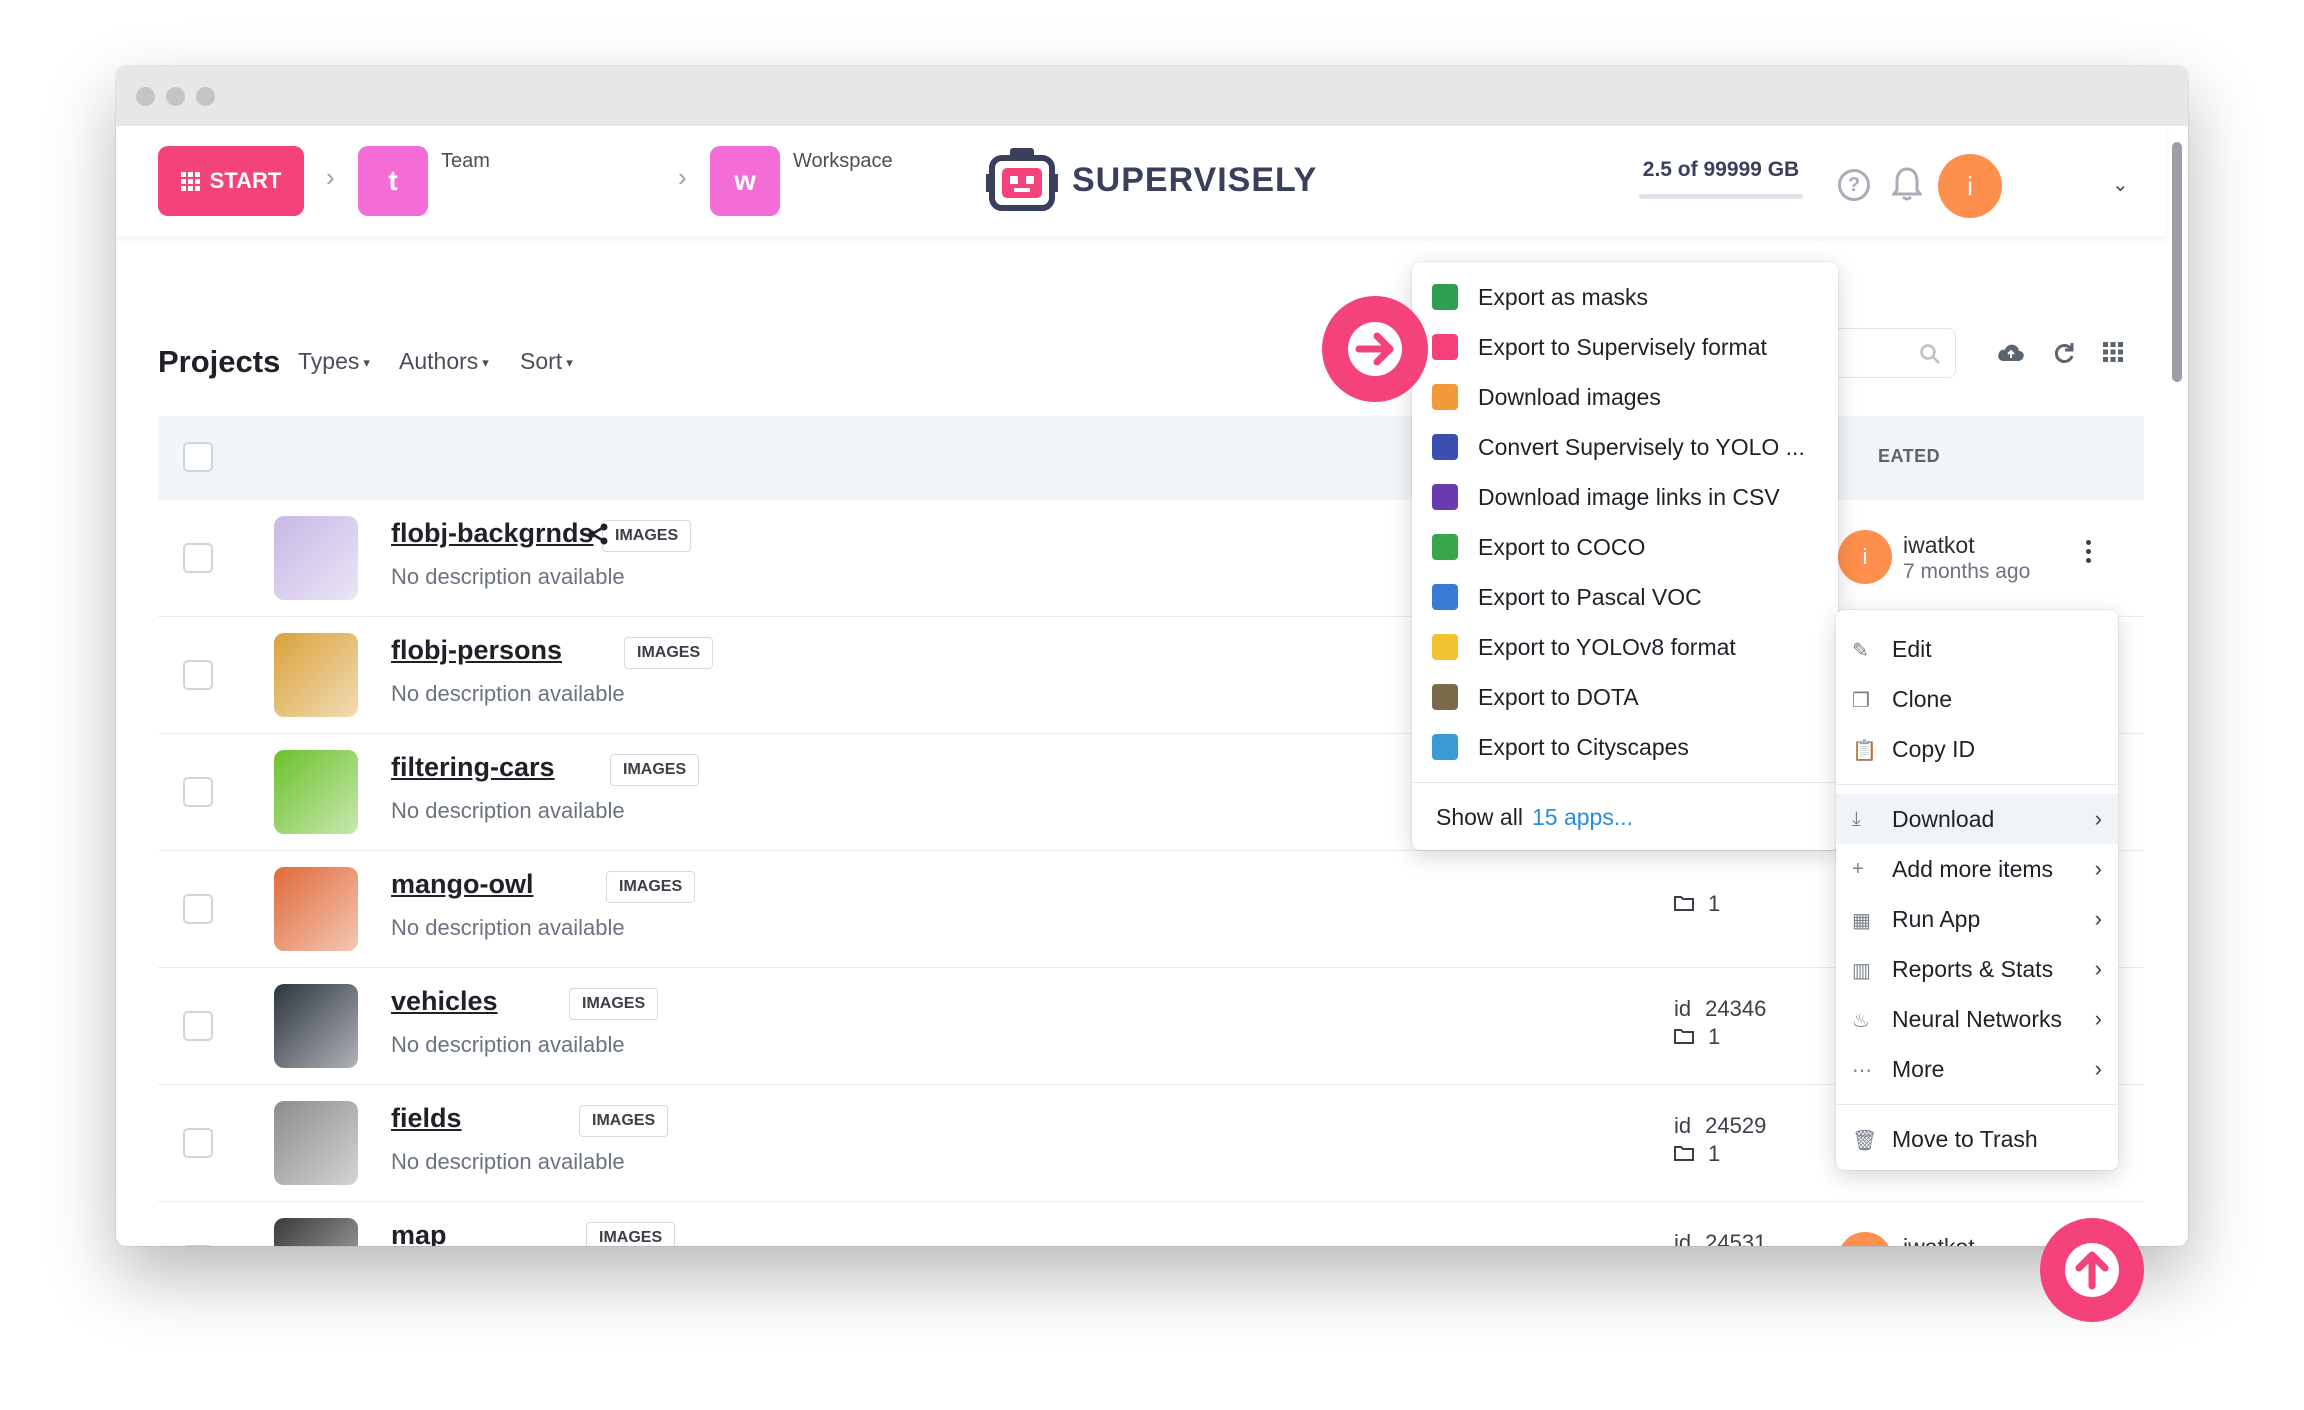 The image size is (2304, 1410). Describe the element at coordinates (1625, 347) in the screenshot. I see `export-menu-item: Export to Supervisely format` at that location.